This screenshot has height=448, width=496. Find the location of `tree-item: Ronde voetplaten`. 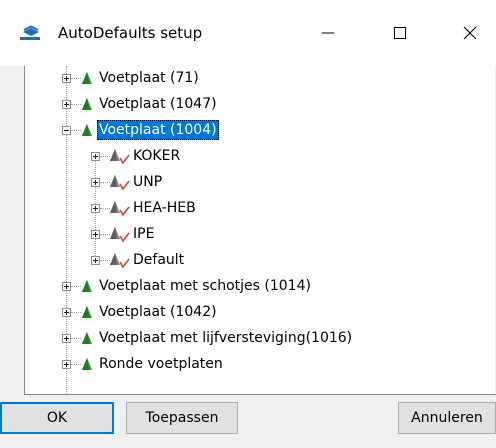

tree-item: Ronde voetplaten is located at coordinates (250, 365).